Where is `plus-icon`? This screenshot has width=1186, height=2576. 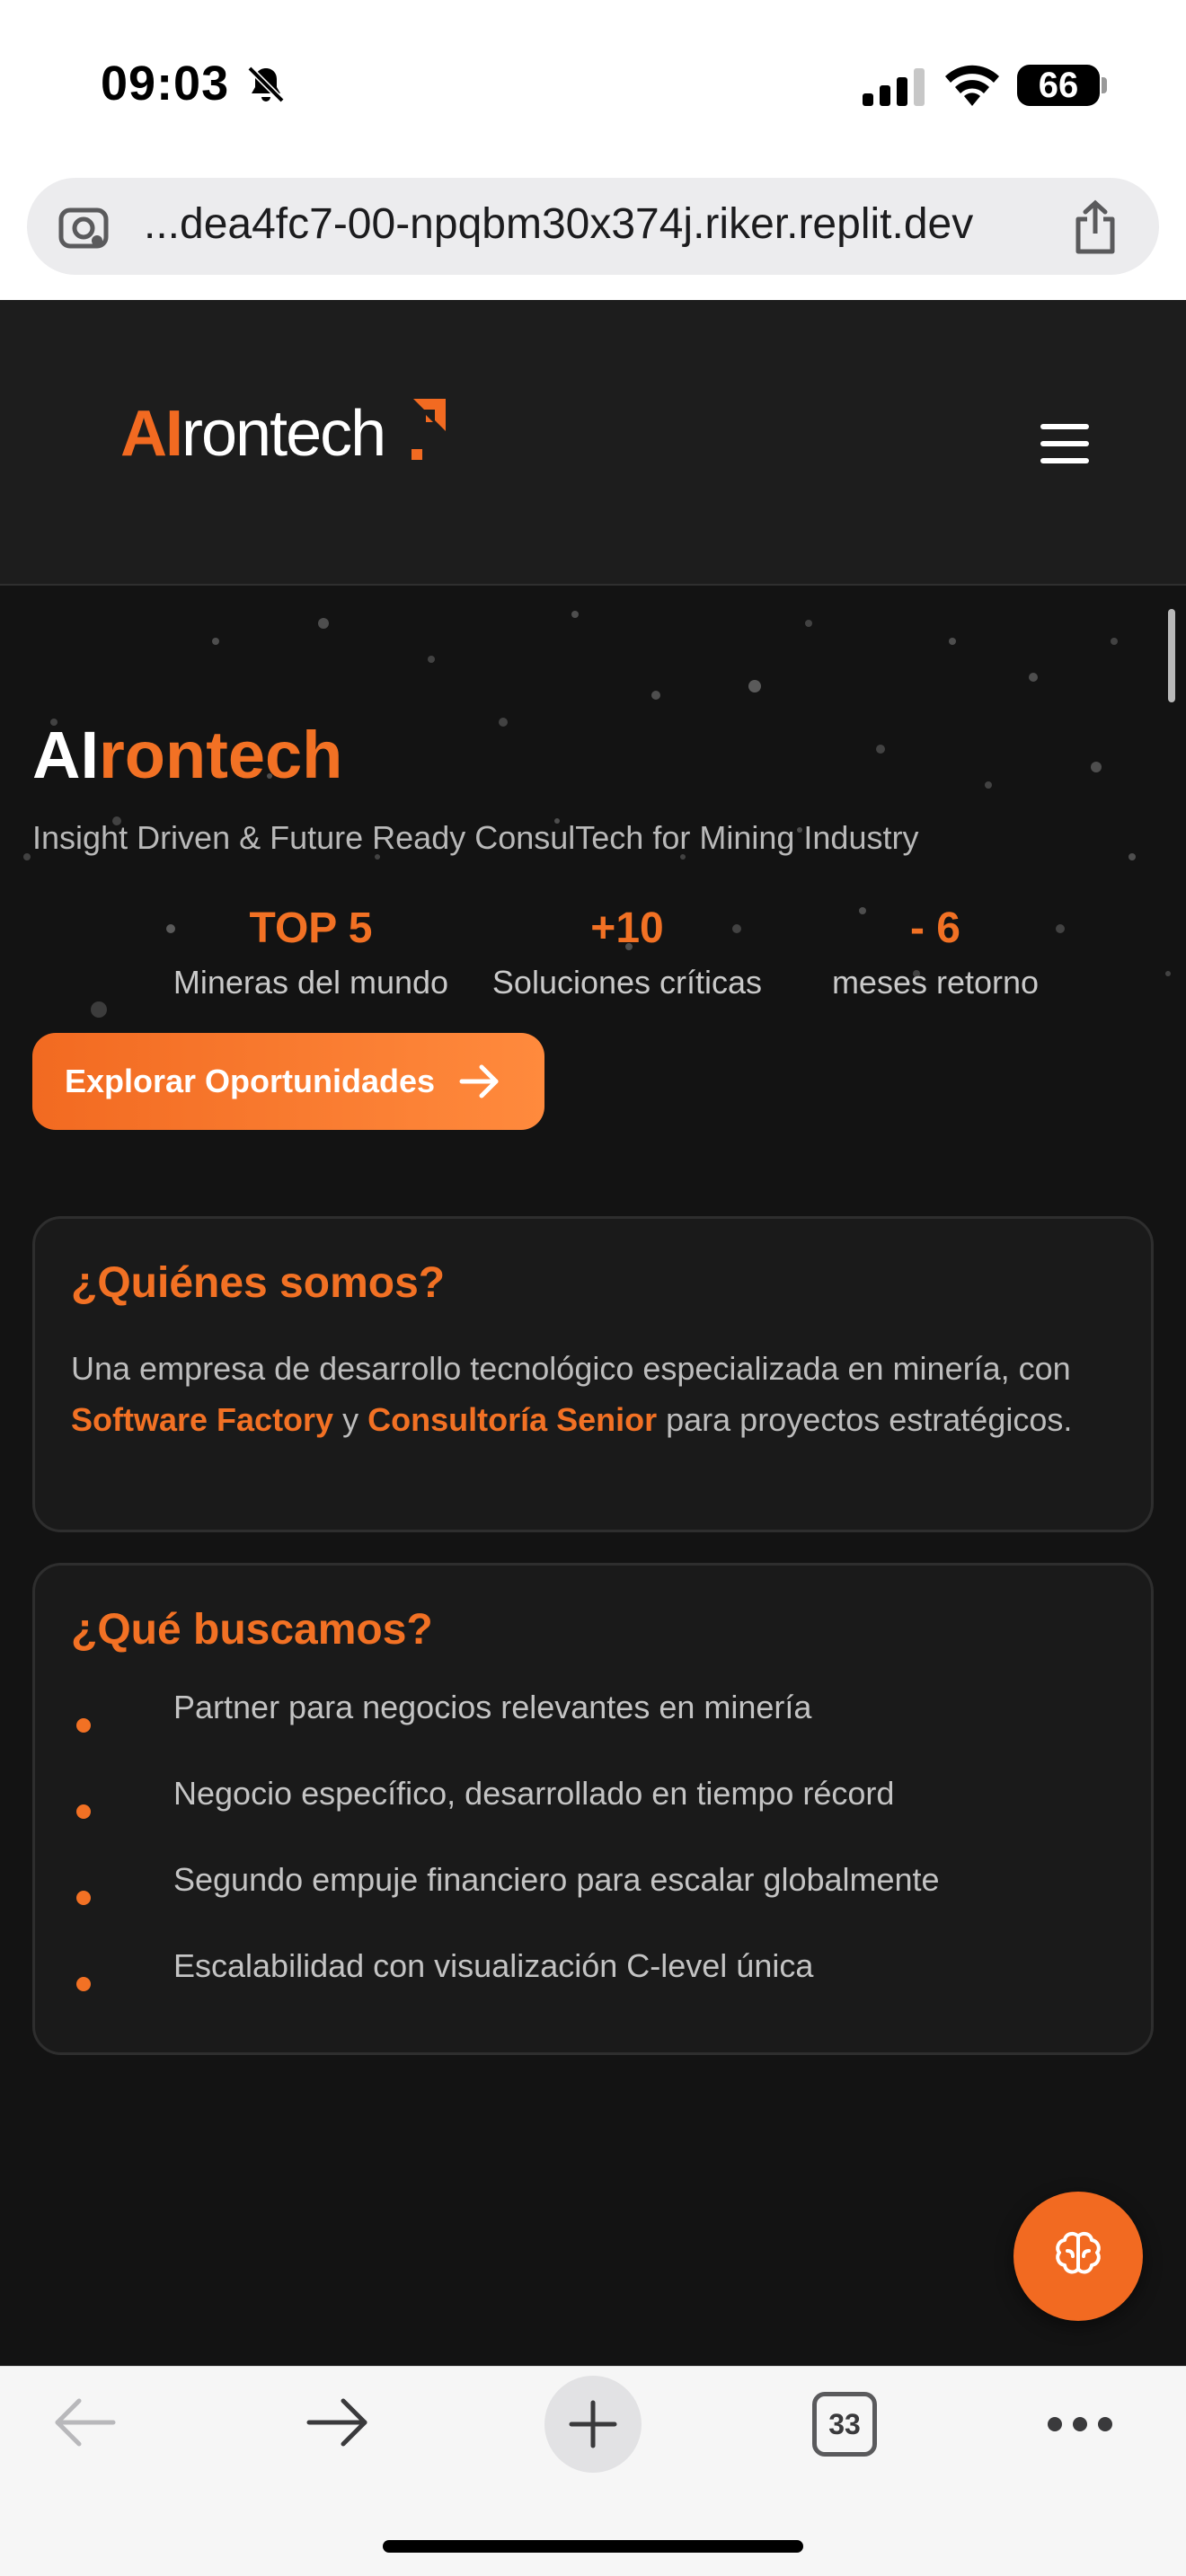
plus-icon is located at coordinates (593, 2424).